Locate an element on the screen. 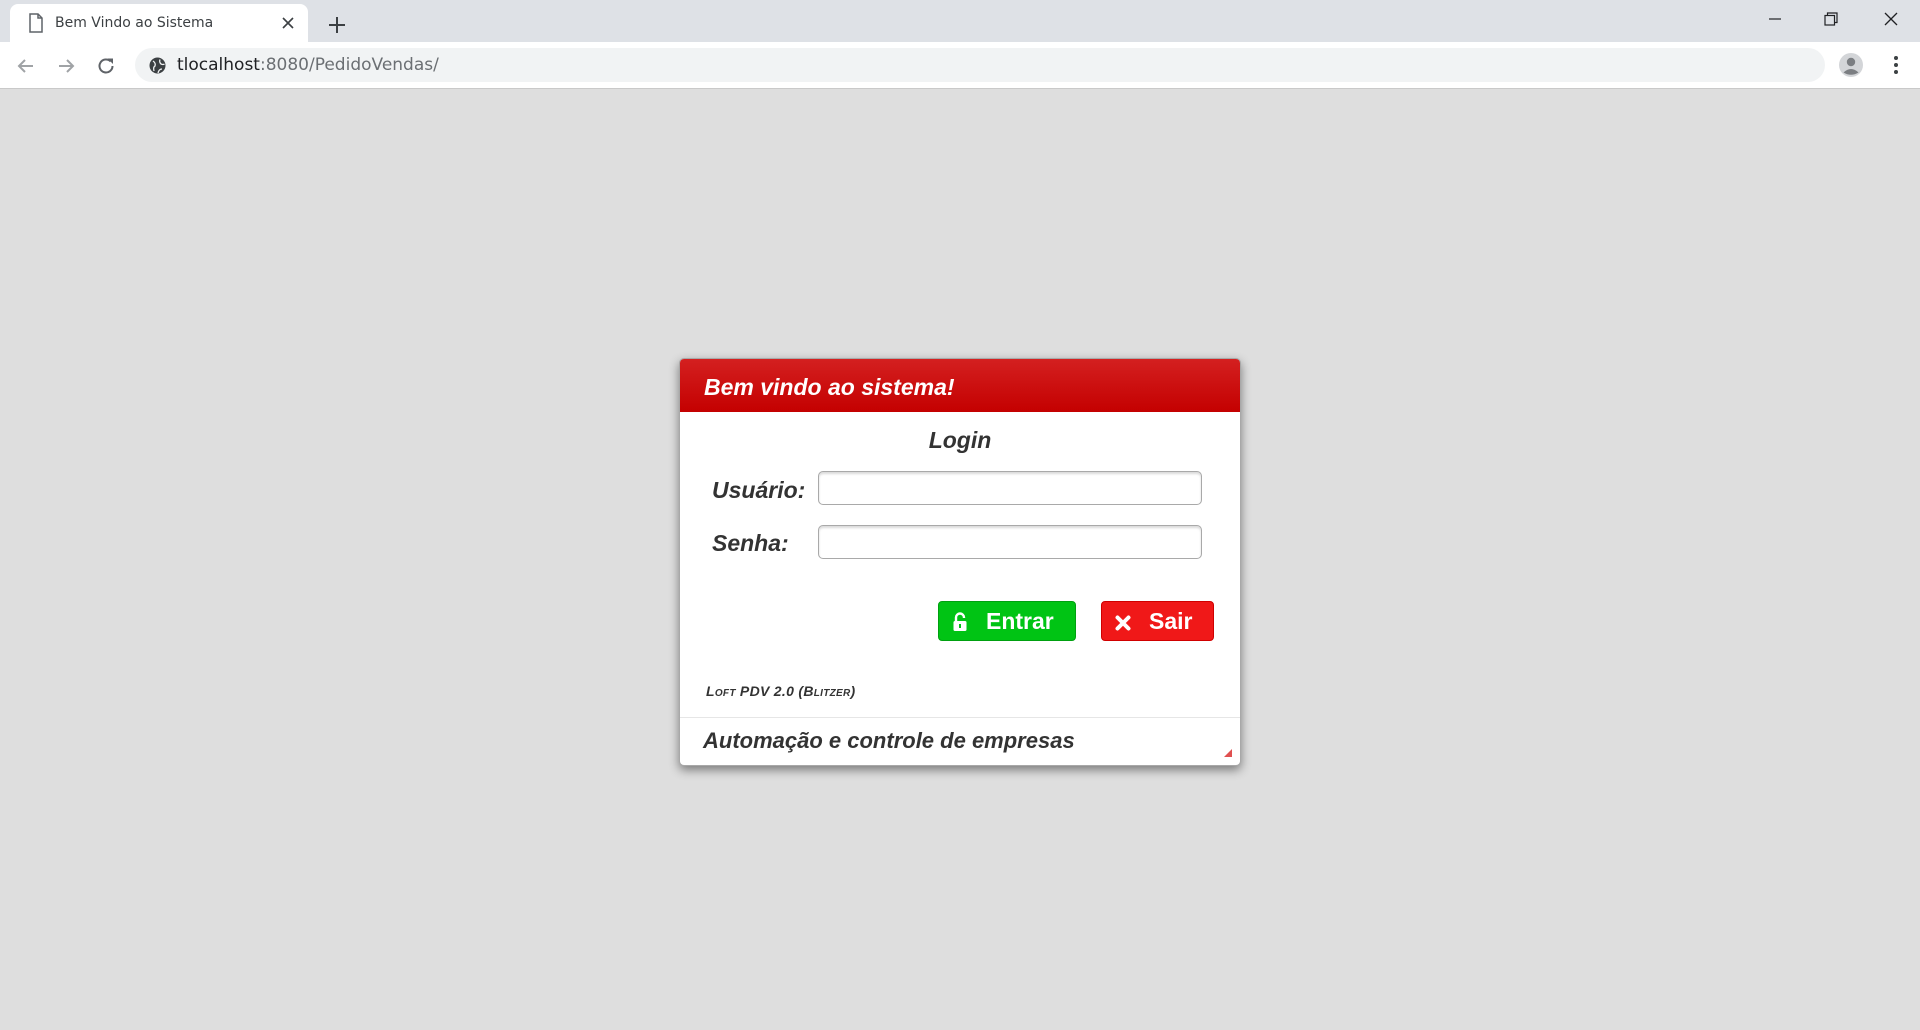 The width and height of the screenshot is (1920, 1030). tab-close-icon is located at coordinates (288, 23).